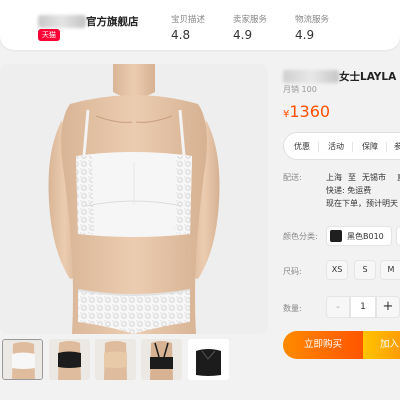  I want to click on score-value: 4.8, so click(181, 35).